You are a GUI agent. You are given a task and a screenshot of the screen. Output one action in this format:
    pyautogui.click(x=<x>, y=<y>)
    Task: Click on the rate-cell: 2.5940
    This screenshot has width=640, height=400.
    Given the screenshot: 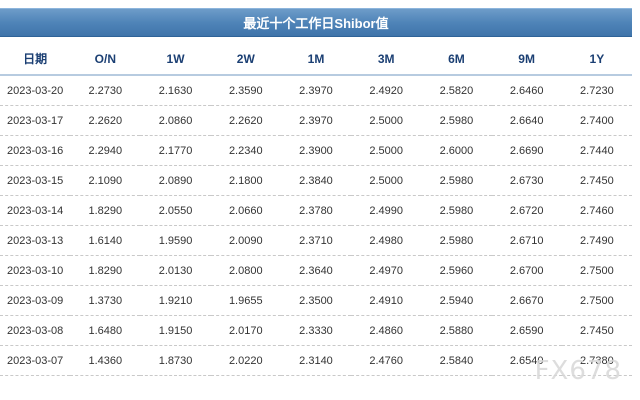 What is the action you would take?
    pyautogui.click(x=456, y=300)
    